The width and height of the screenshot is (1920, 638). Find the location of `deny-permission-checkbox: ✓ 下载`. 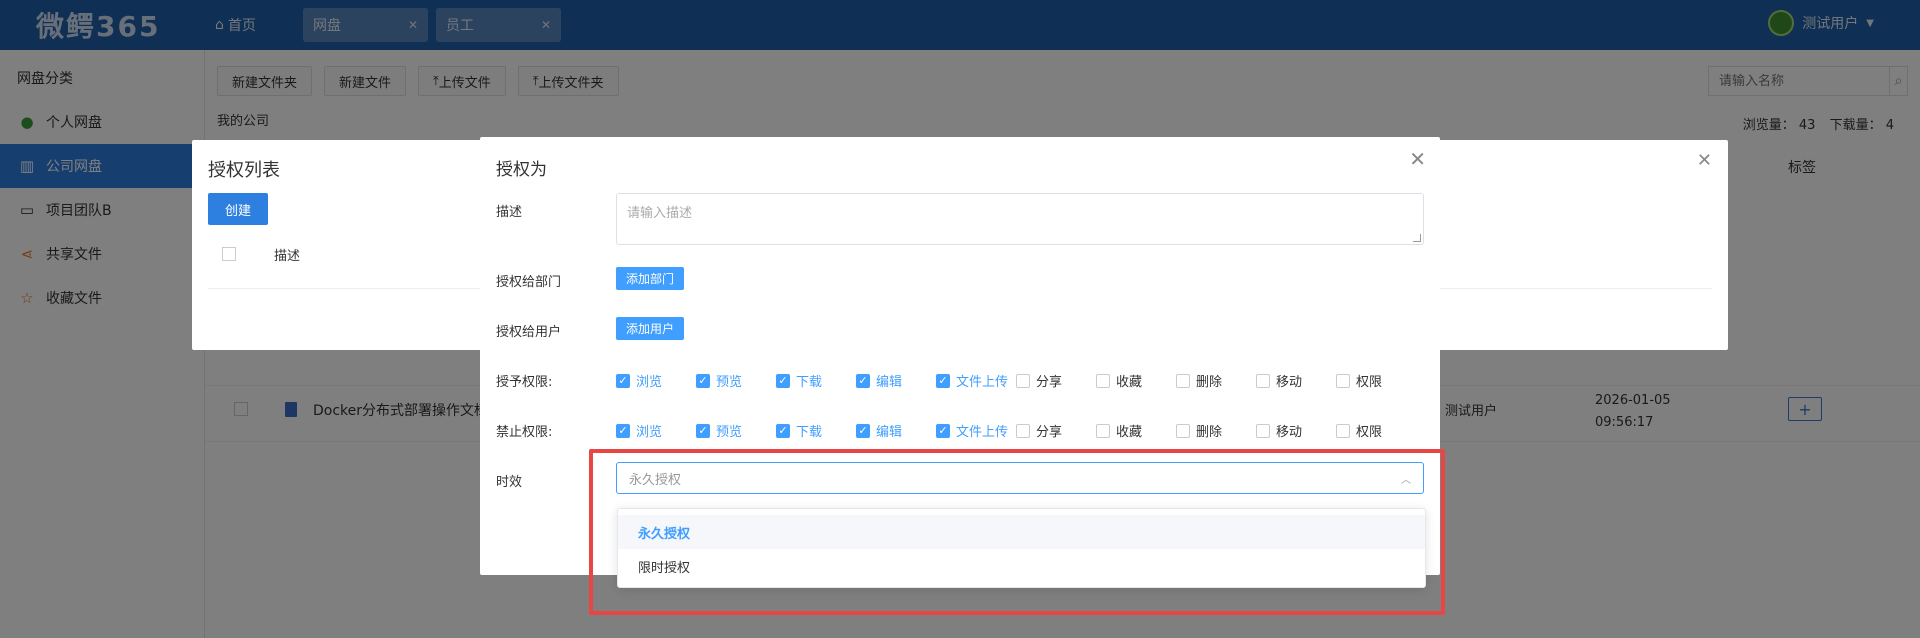

deny-permission-checkbox: ✓ 下载 is located at coordinates (816, 430).